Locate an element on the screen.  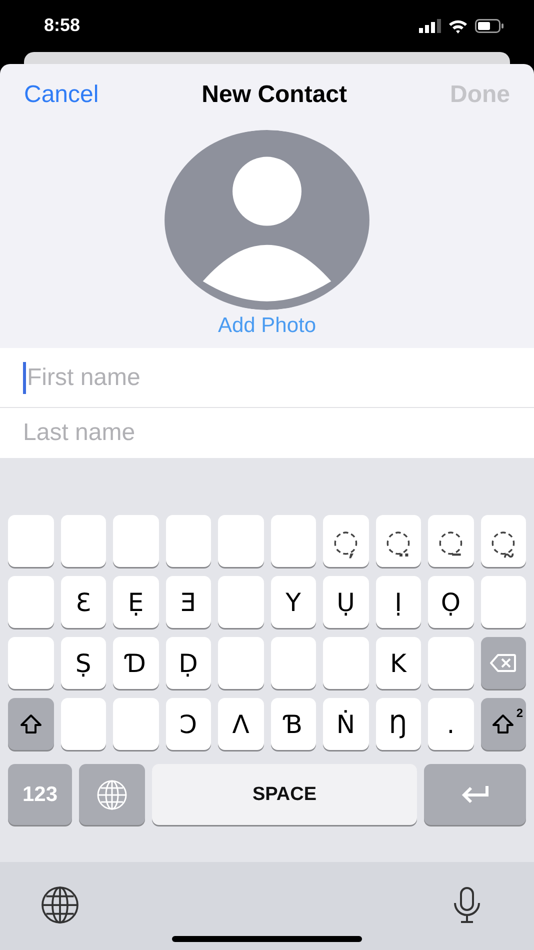
screen-title: New Contact is located at coordinates (275, 95).